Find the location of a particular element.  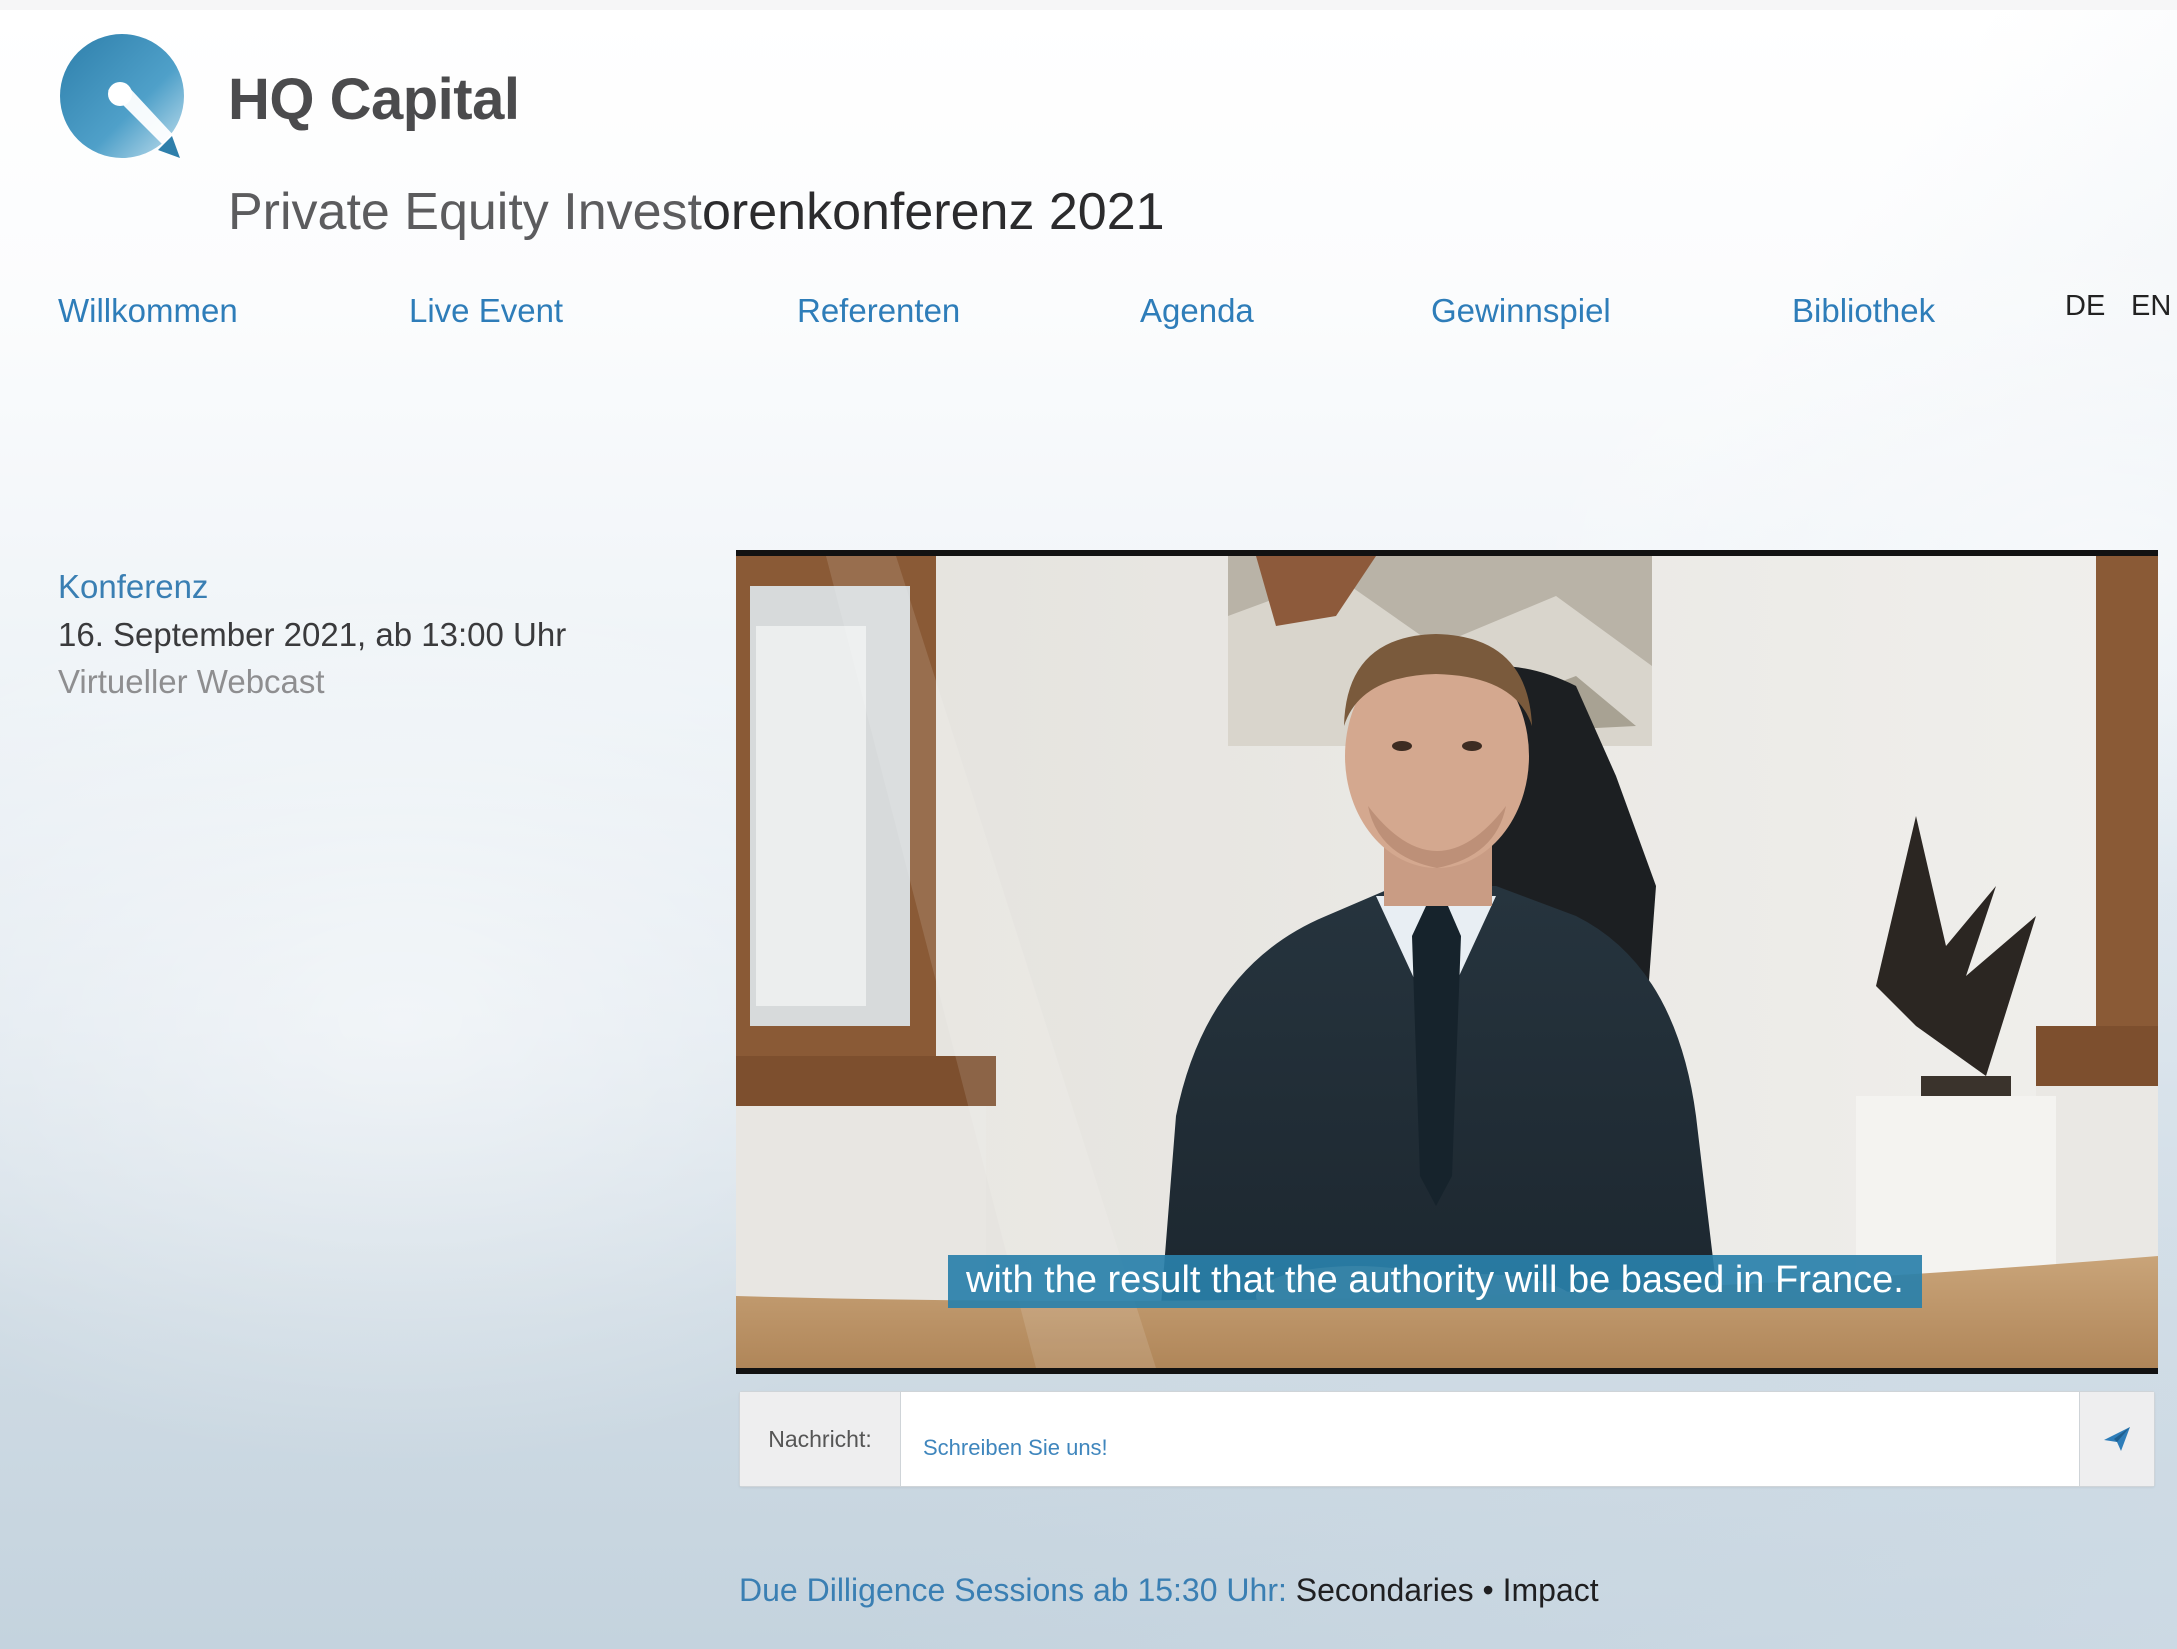

send-icon is located at coordinates (2117, 1439).